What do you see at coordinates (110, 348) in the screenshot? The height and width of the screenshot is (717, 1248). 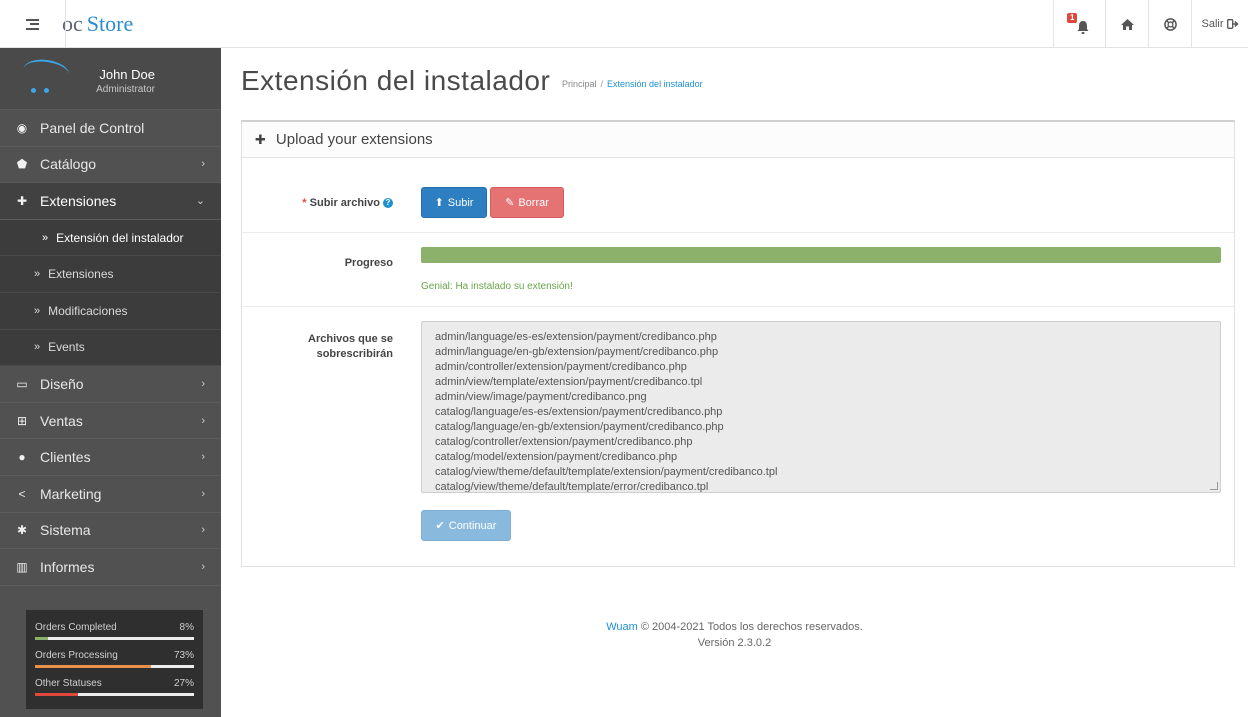 I see `sidebar-subitem-events: » Events` at bounding box center [110, 348].